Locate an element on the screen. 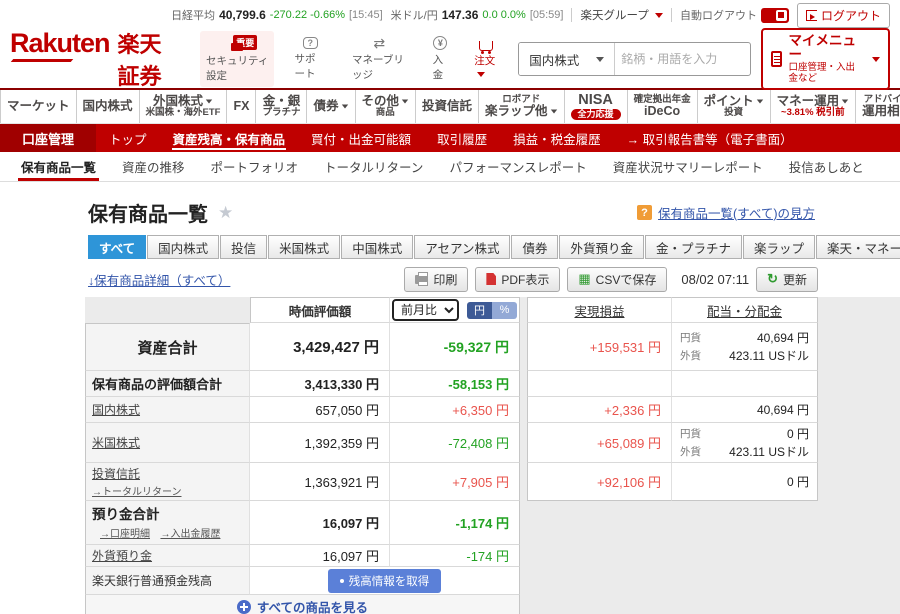 The width and height of the screenshot is (900, 614). nav-item-gold-platinum: 金・銀 プラチナ is located at coordinates (282, 106).